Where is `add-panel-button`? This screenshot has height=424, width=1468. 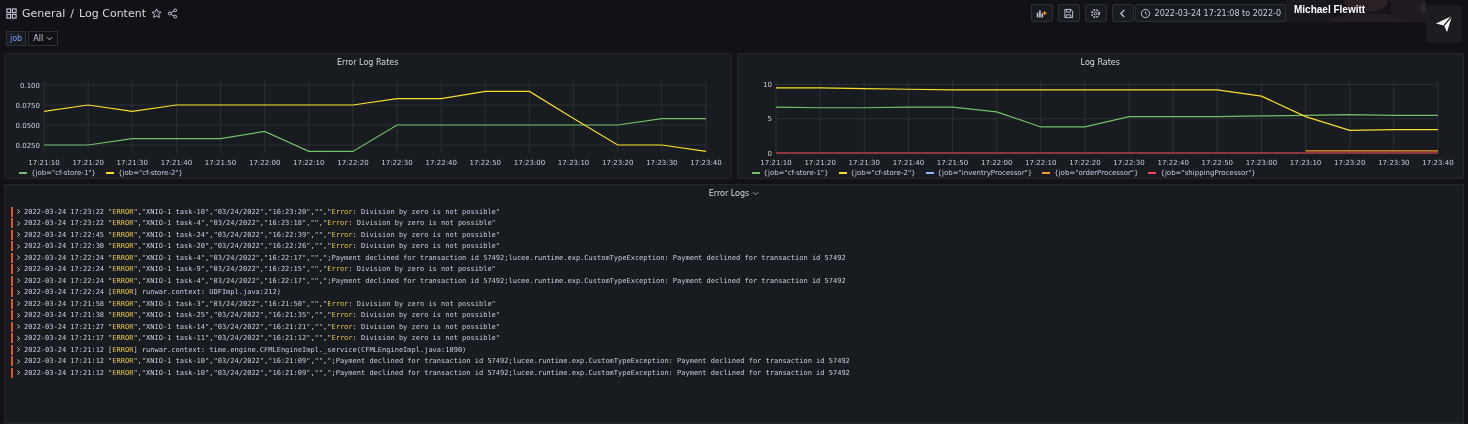
add-panel-button is located at coordinates (1041, 13).